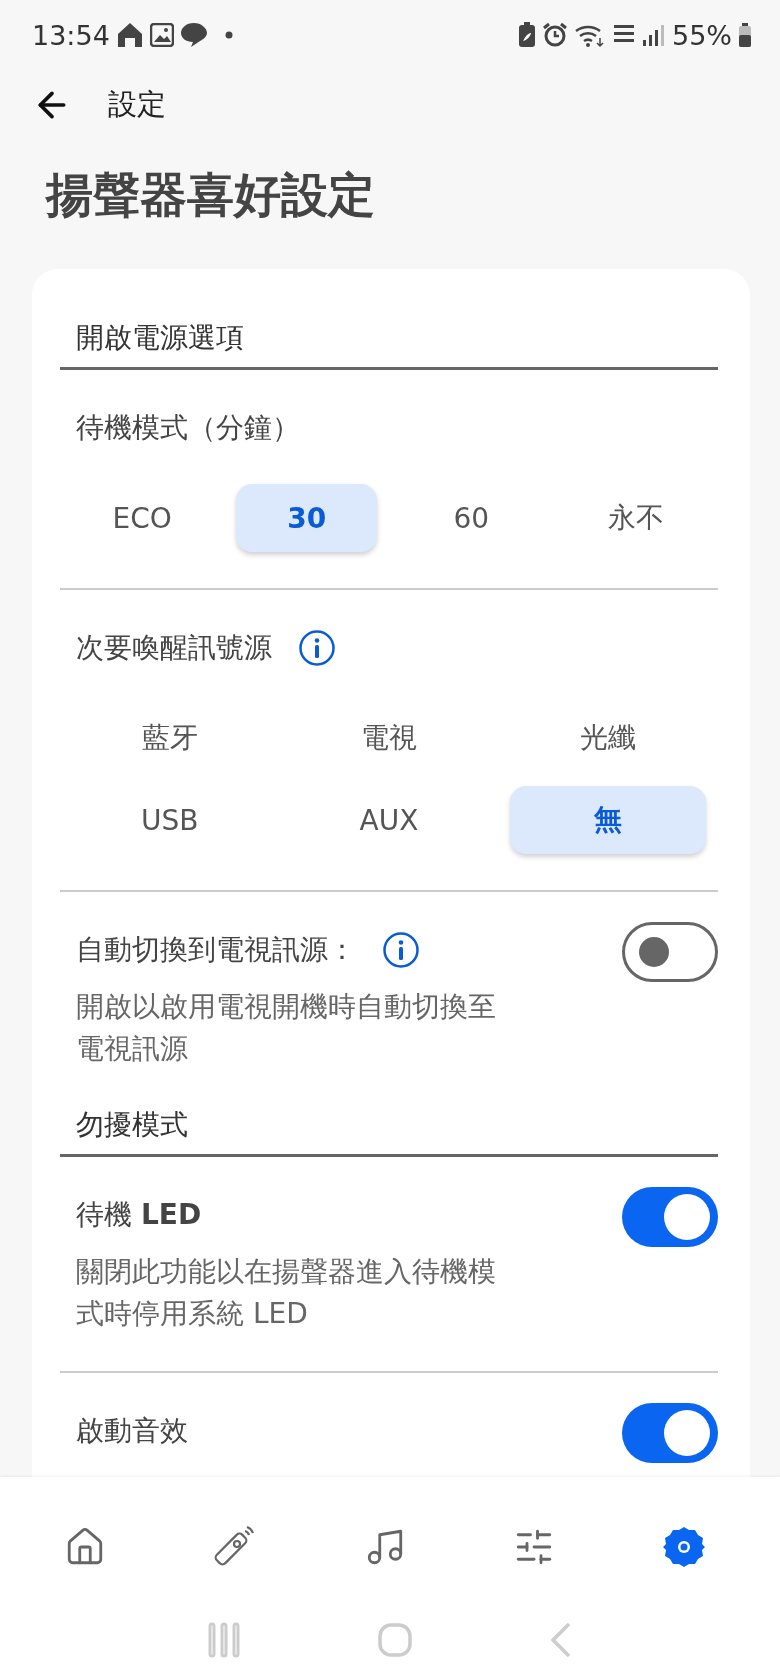  Describe the element at coordinates (139, 1215) in the screenshot. I see `setting-label: 待機 LED` at that location.